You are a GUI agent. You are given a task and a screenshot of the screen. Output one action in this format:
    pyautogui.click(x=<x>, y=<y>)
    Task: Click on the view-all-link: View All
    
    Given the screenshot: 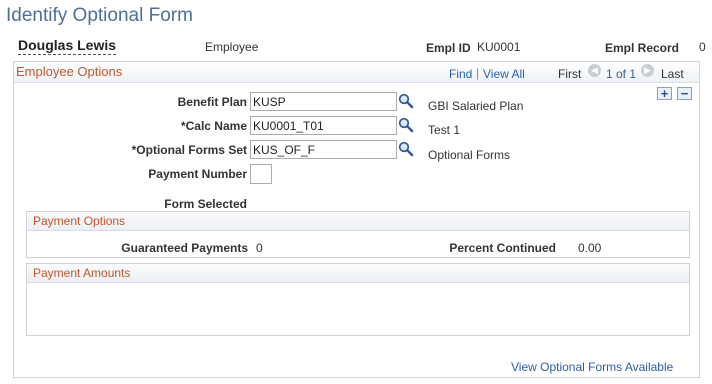 What is the action you would take?
    pyautogui.click(x=504, y=74)
    